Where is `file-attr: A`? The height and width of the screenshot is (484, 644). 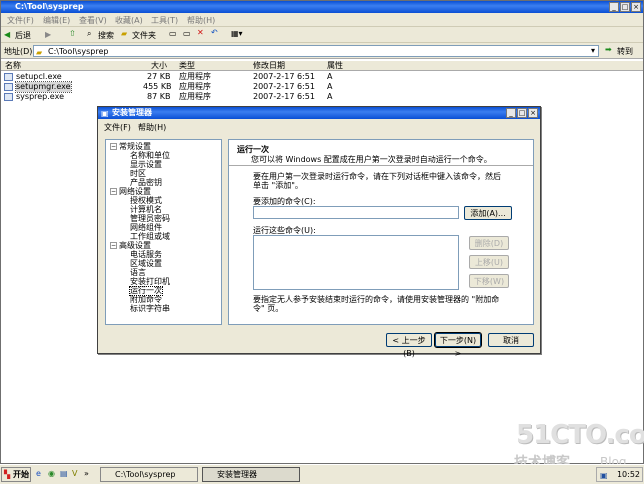 file-attr: A is located at coordinates (330, 96).